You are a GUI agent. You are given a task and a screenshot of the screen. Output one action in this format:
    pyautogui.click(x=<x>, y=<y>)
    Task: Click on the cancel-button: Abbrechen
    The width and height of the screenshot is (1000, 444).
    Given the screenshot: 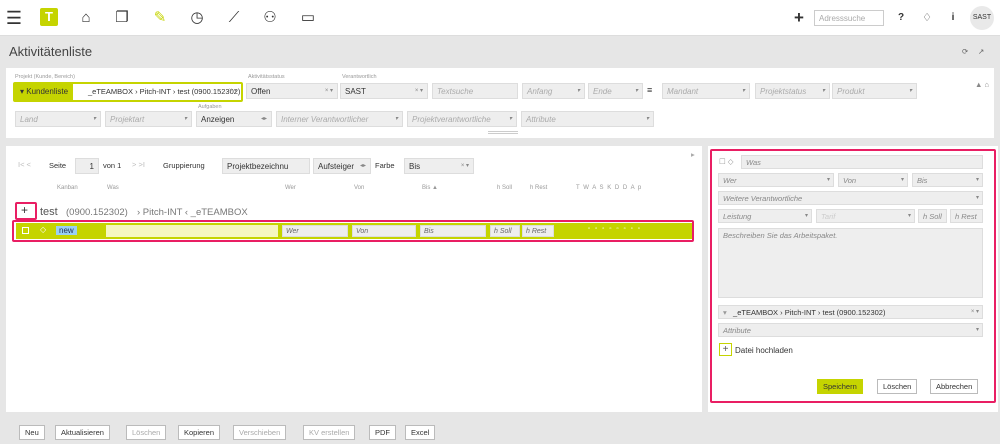 What is the action you would take?
    pyautogui.click(x=954, y=386)
    